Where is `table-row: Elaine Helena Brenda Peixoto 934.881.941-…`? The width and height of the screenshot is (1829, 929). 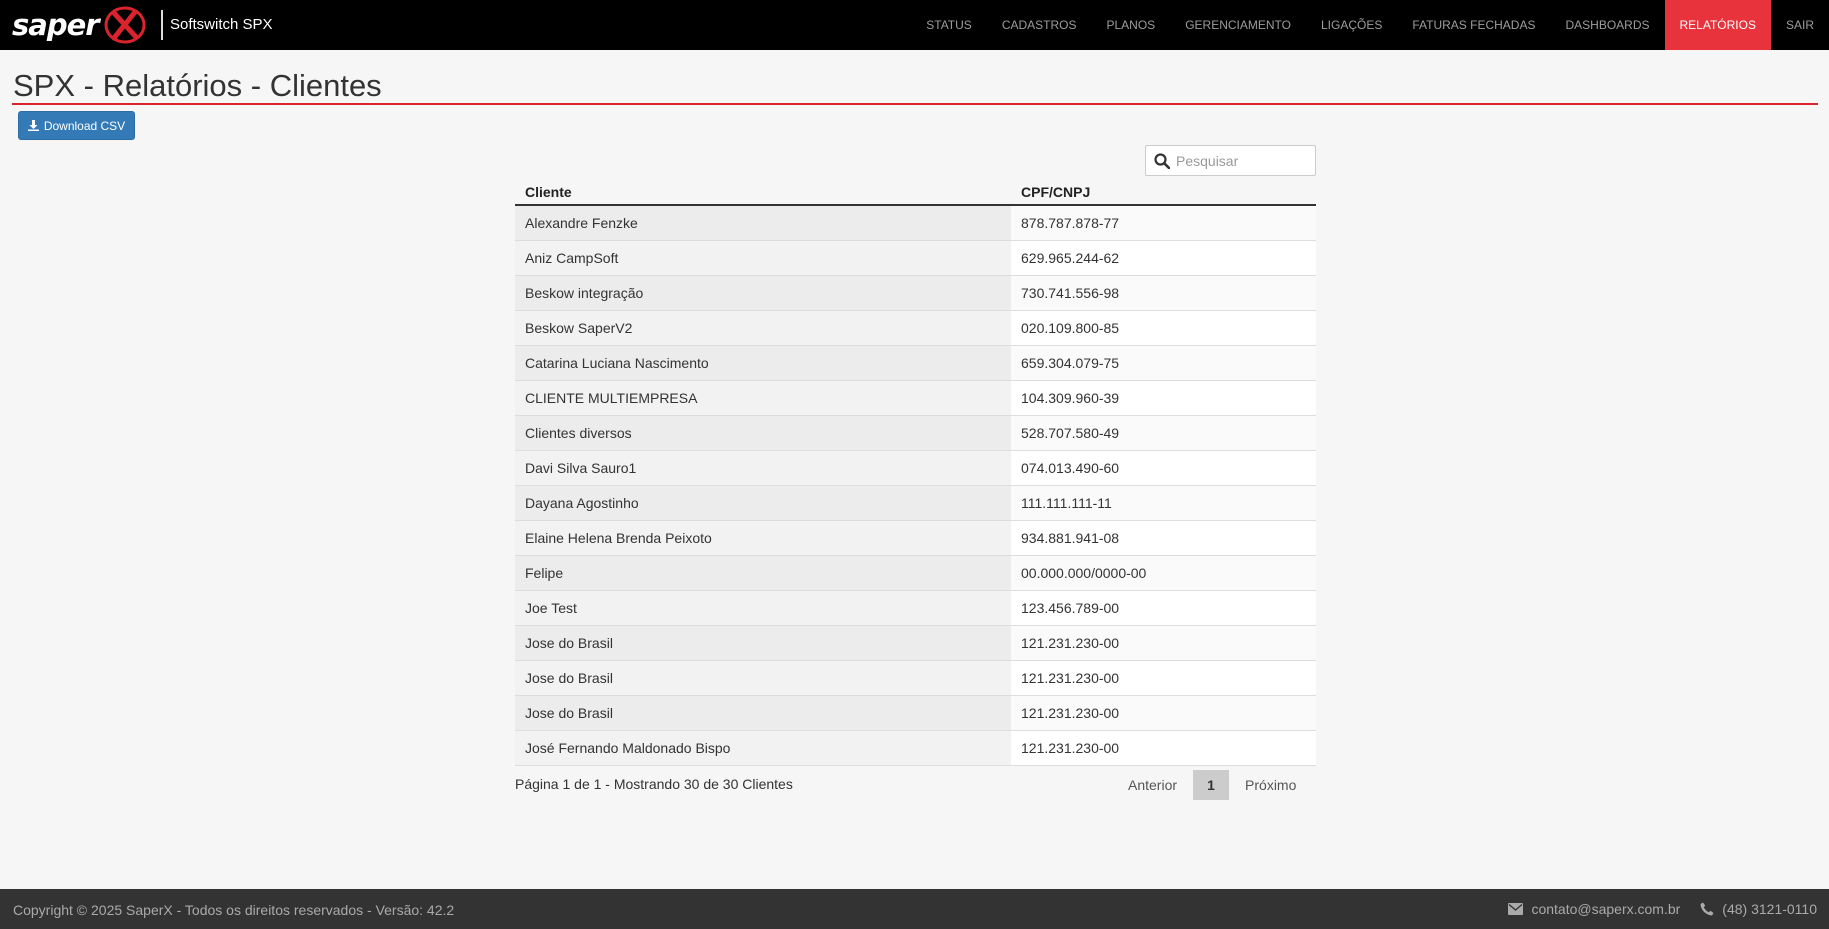 table-row: Elaine Helena Brenda Peixoto 934.881.941-… is located at coordinates (915, 538).